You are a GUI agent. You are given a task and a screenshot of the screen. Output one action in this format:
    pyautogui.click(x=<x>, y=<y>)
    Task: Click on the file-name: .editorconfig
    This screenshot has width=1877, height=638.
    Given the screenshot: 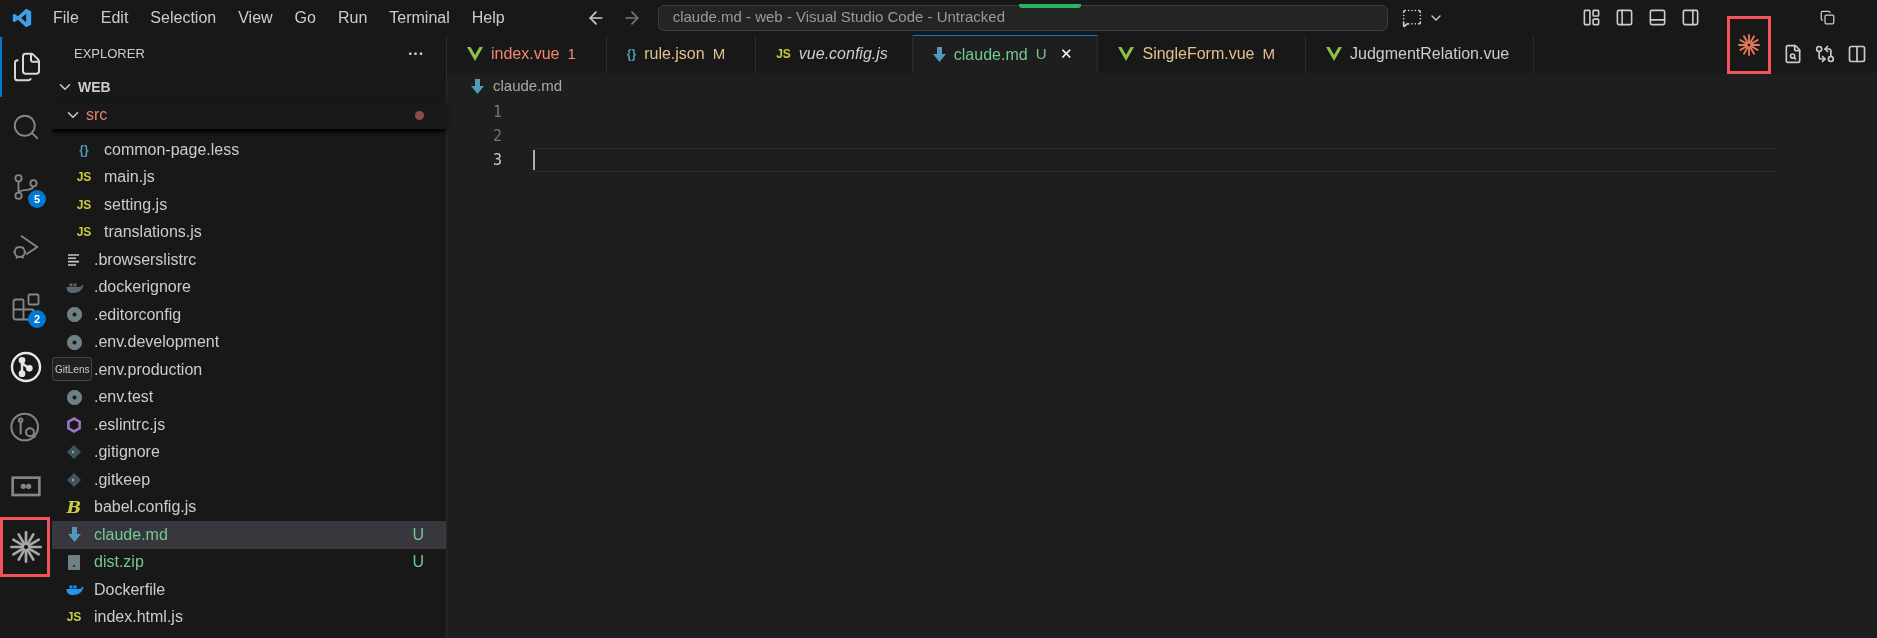 What is the action you would take?
    pyautogui.click(x=138, y=314)
    